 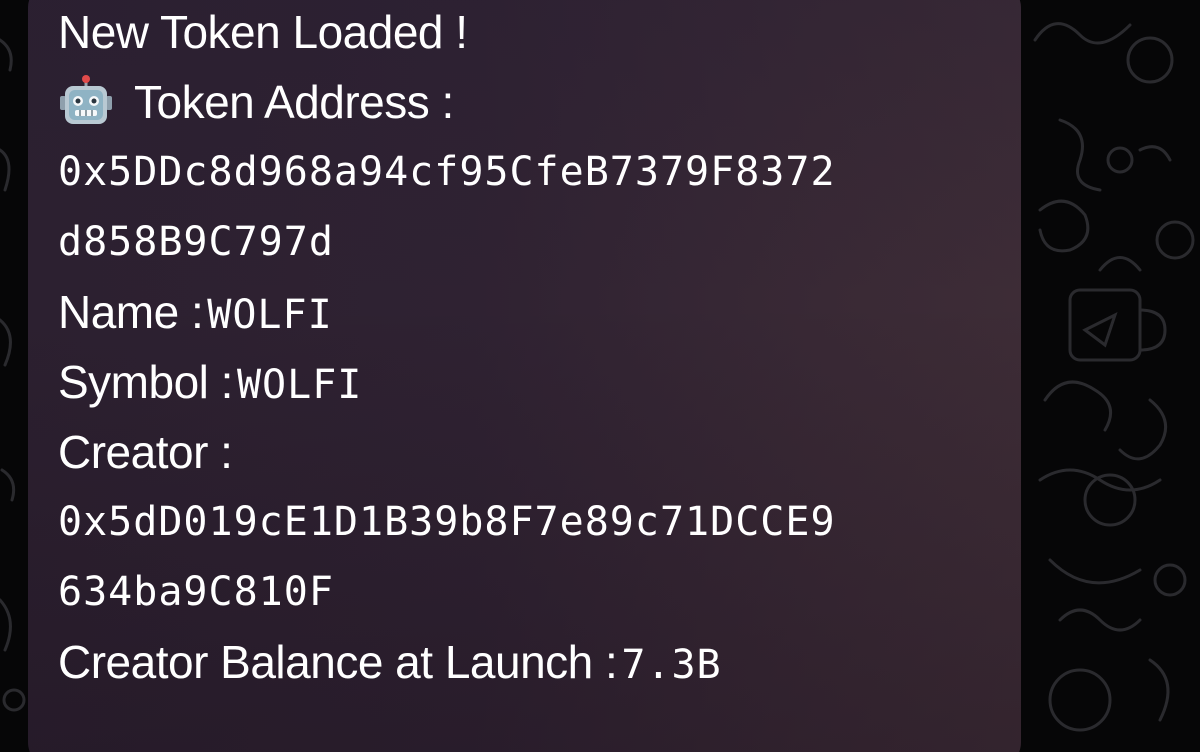 I want to click on token-address-label: Token Address :, so click(x=294, y=102).